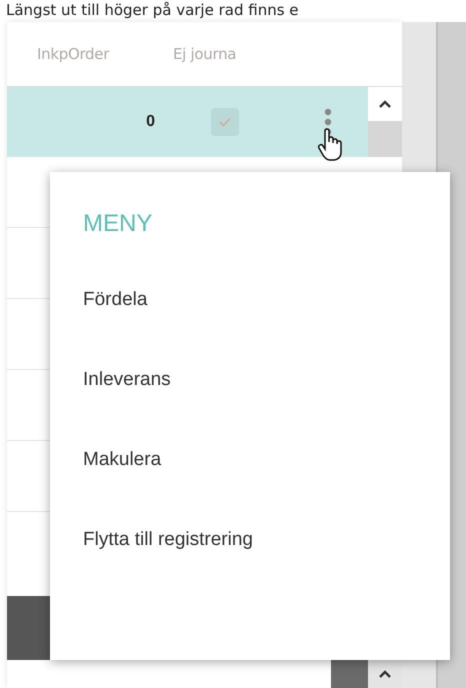  Describe the element at coordinates (127, 380) in the screenshot. I see `menu-item: Inleverans` at that location.